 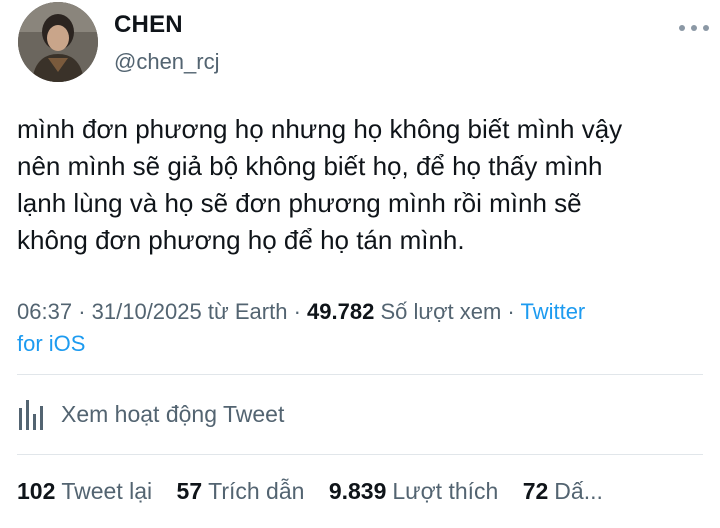 What do you see at coordinates (147, 311) in the screenshot?
I see `tweet-date: 31/10/2025` at bounding box center [147, 311].